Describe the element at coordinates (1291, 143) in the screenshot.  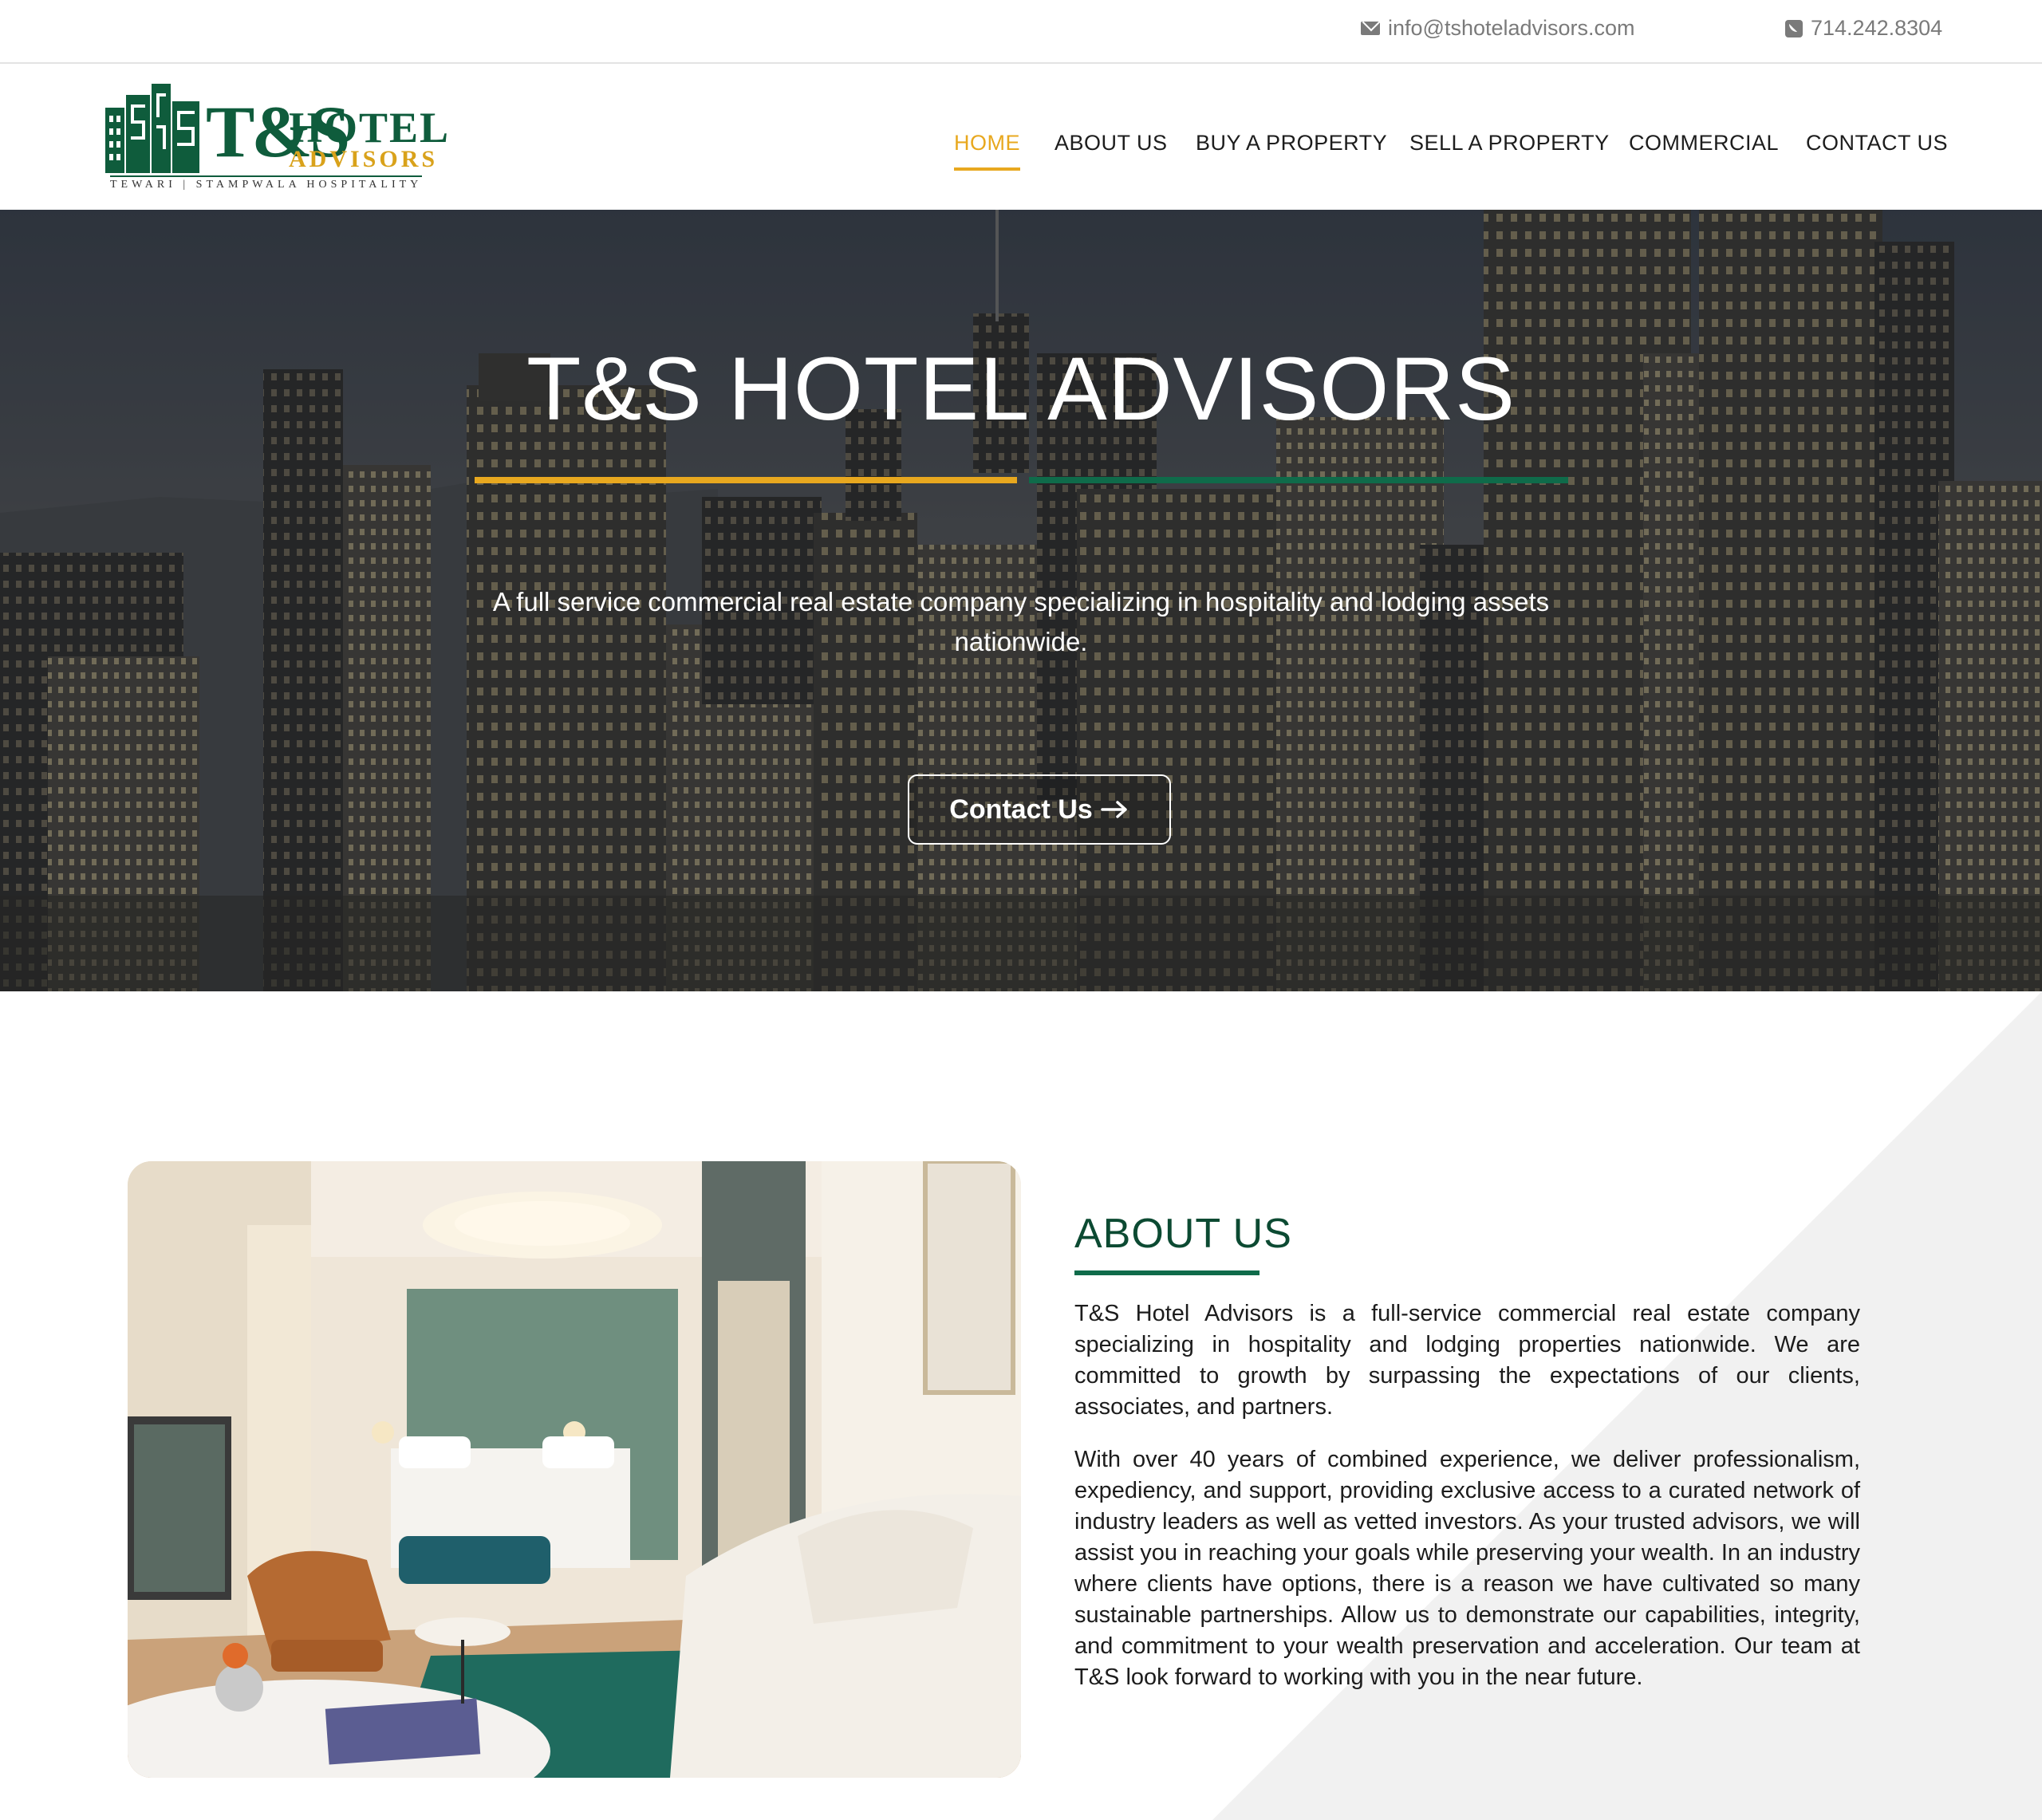
I see `nav-buy-a-property: BUY A PROPERTY` at that location.